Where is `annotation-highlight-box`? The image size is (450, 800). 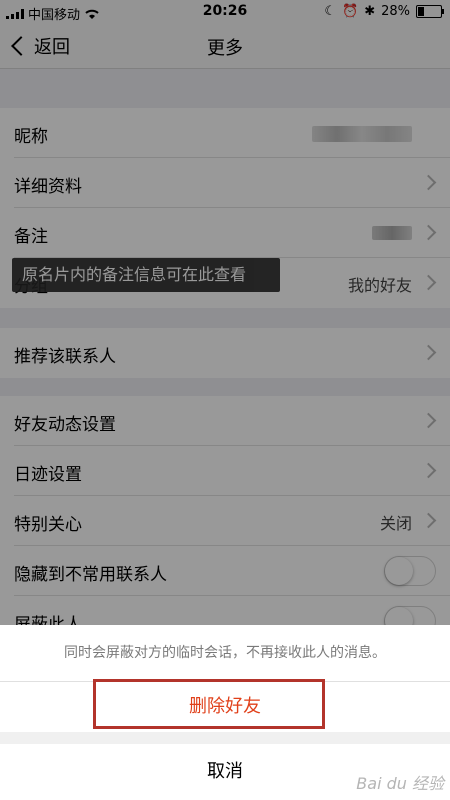
annotation-highlight-box is located at coordinates (209, 704).